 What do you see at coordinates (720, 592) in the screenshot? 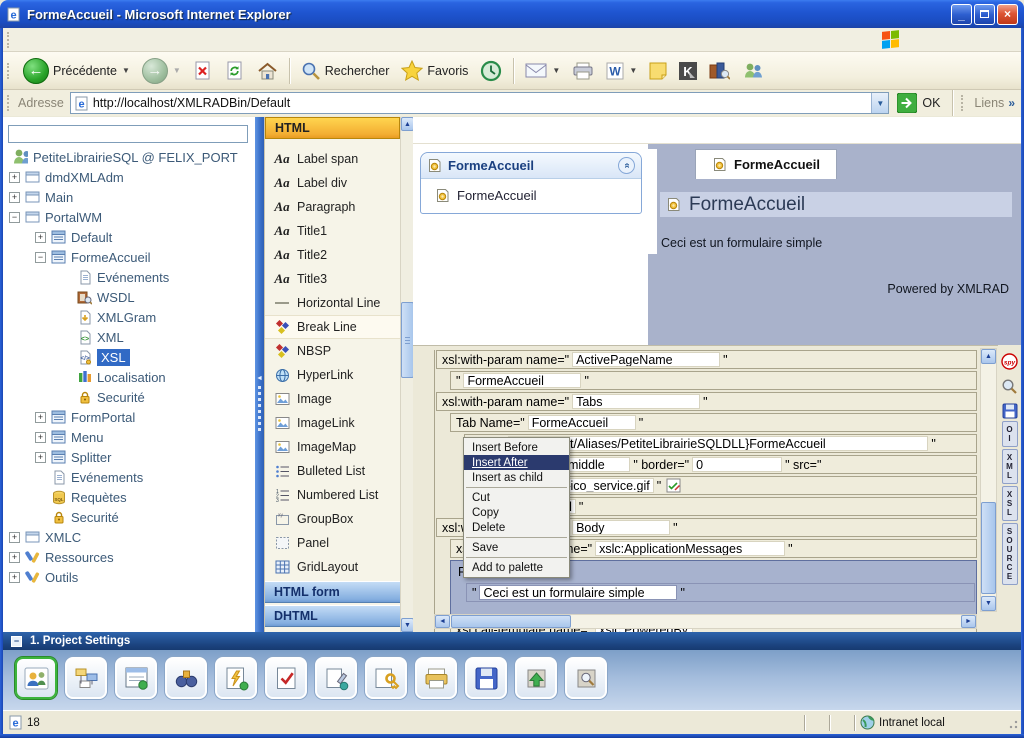
I see `code-row: " Ceci est un formulaire simple "` at bounding box center [720, 592].